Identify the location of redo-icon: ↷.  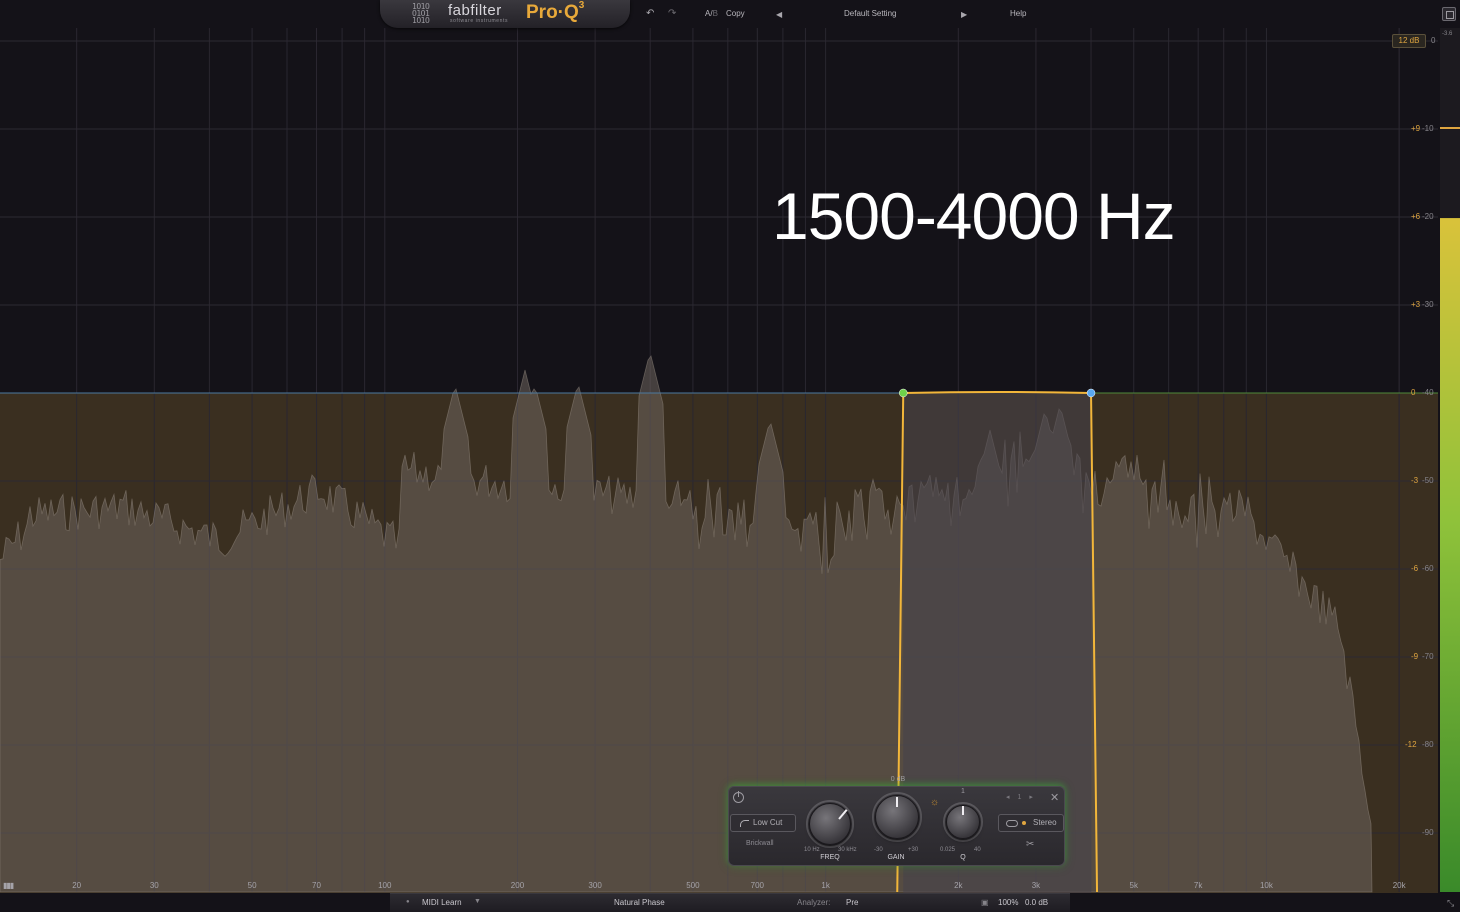
(672, 13).